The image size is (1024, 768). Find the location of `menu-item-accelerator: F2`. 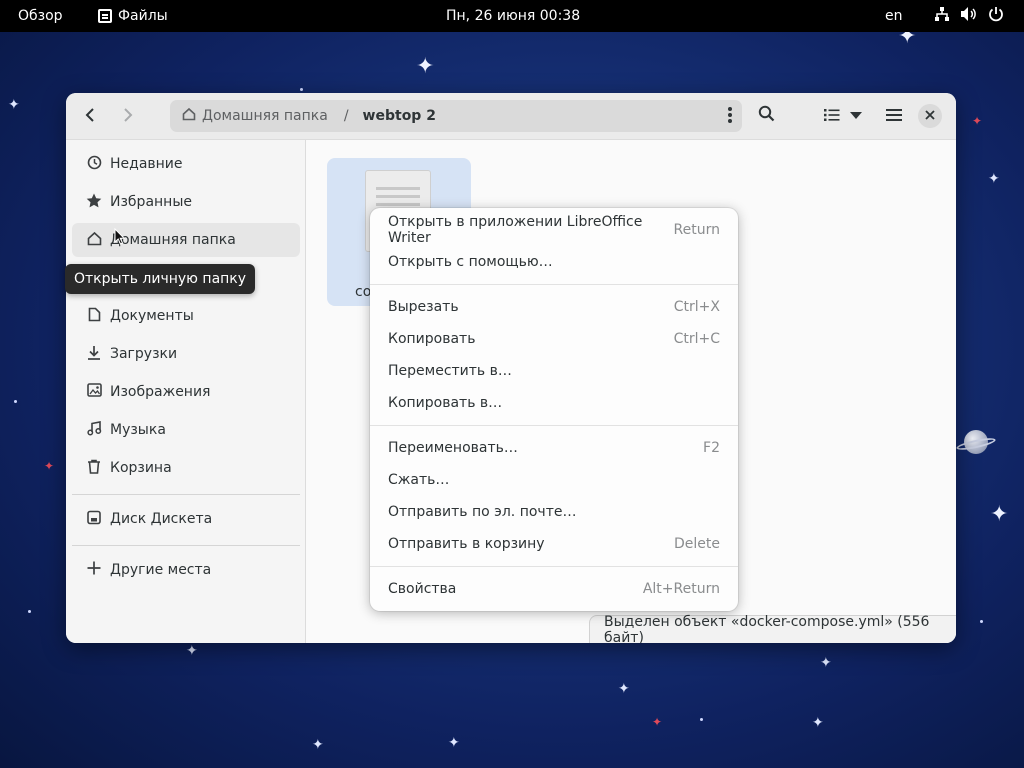

menu-item-accelerator: F2 is located at coordinates (711, 448).